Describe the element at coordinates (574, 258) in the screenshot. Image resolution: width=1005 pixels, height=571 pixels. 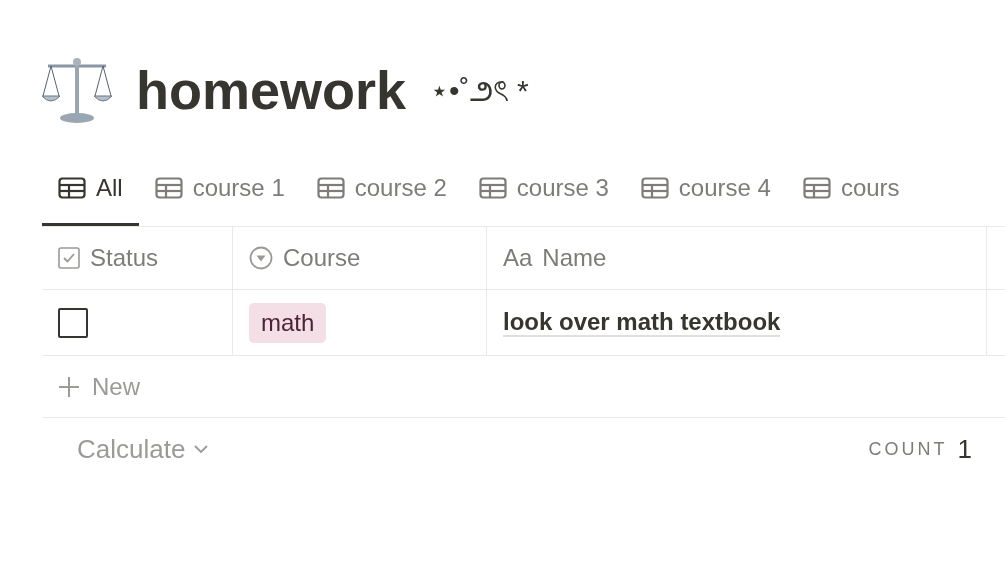
I see `column-header: Name` at that location.